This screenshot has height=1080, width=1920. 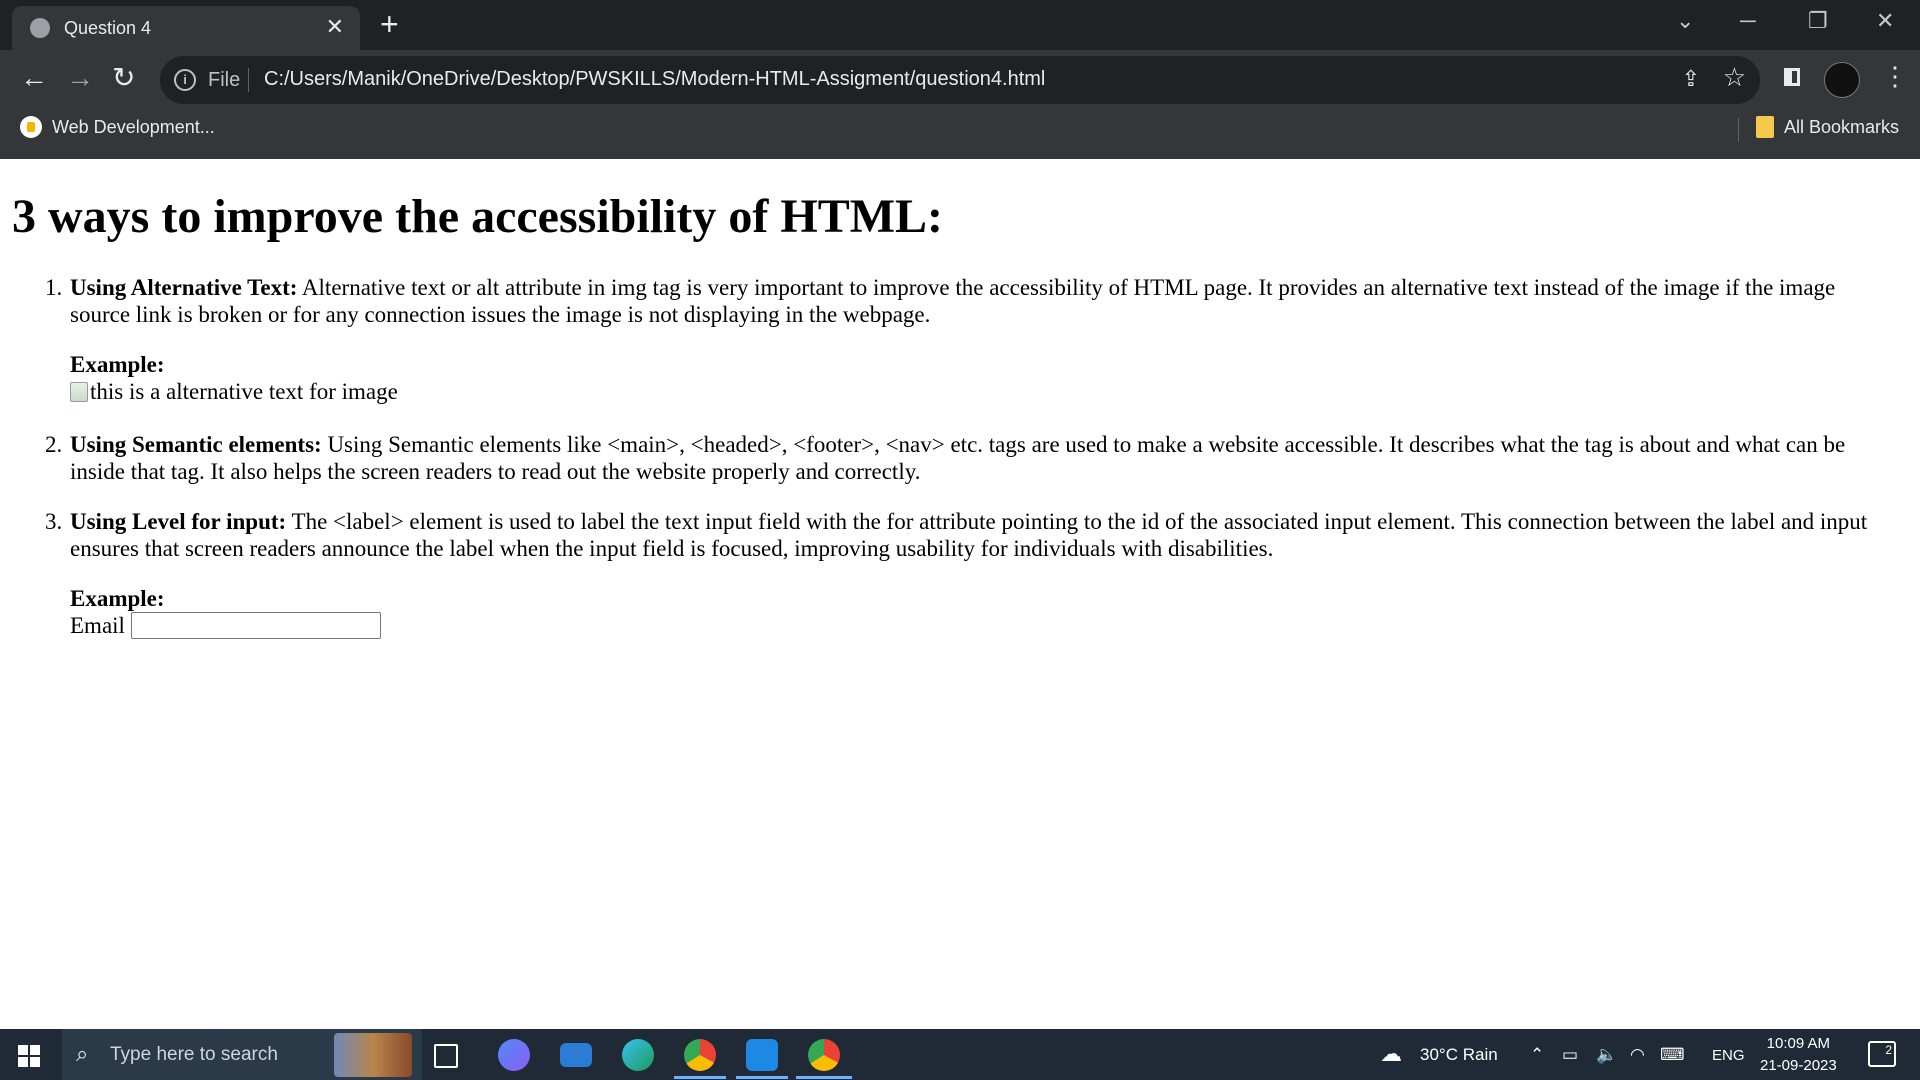 What do you see at coordinates (79, 391) in the screenshot?
I see `broken-image-icon` at bounding box center [79, 391].